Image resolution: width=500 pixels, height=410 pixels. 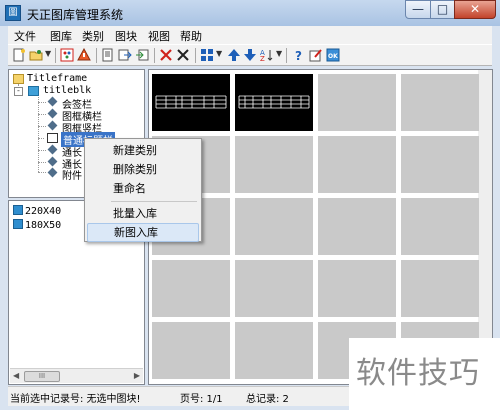 I want to click on new-lib-icon, so click(x=19, y=55).